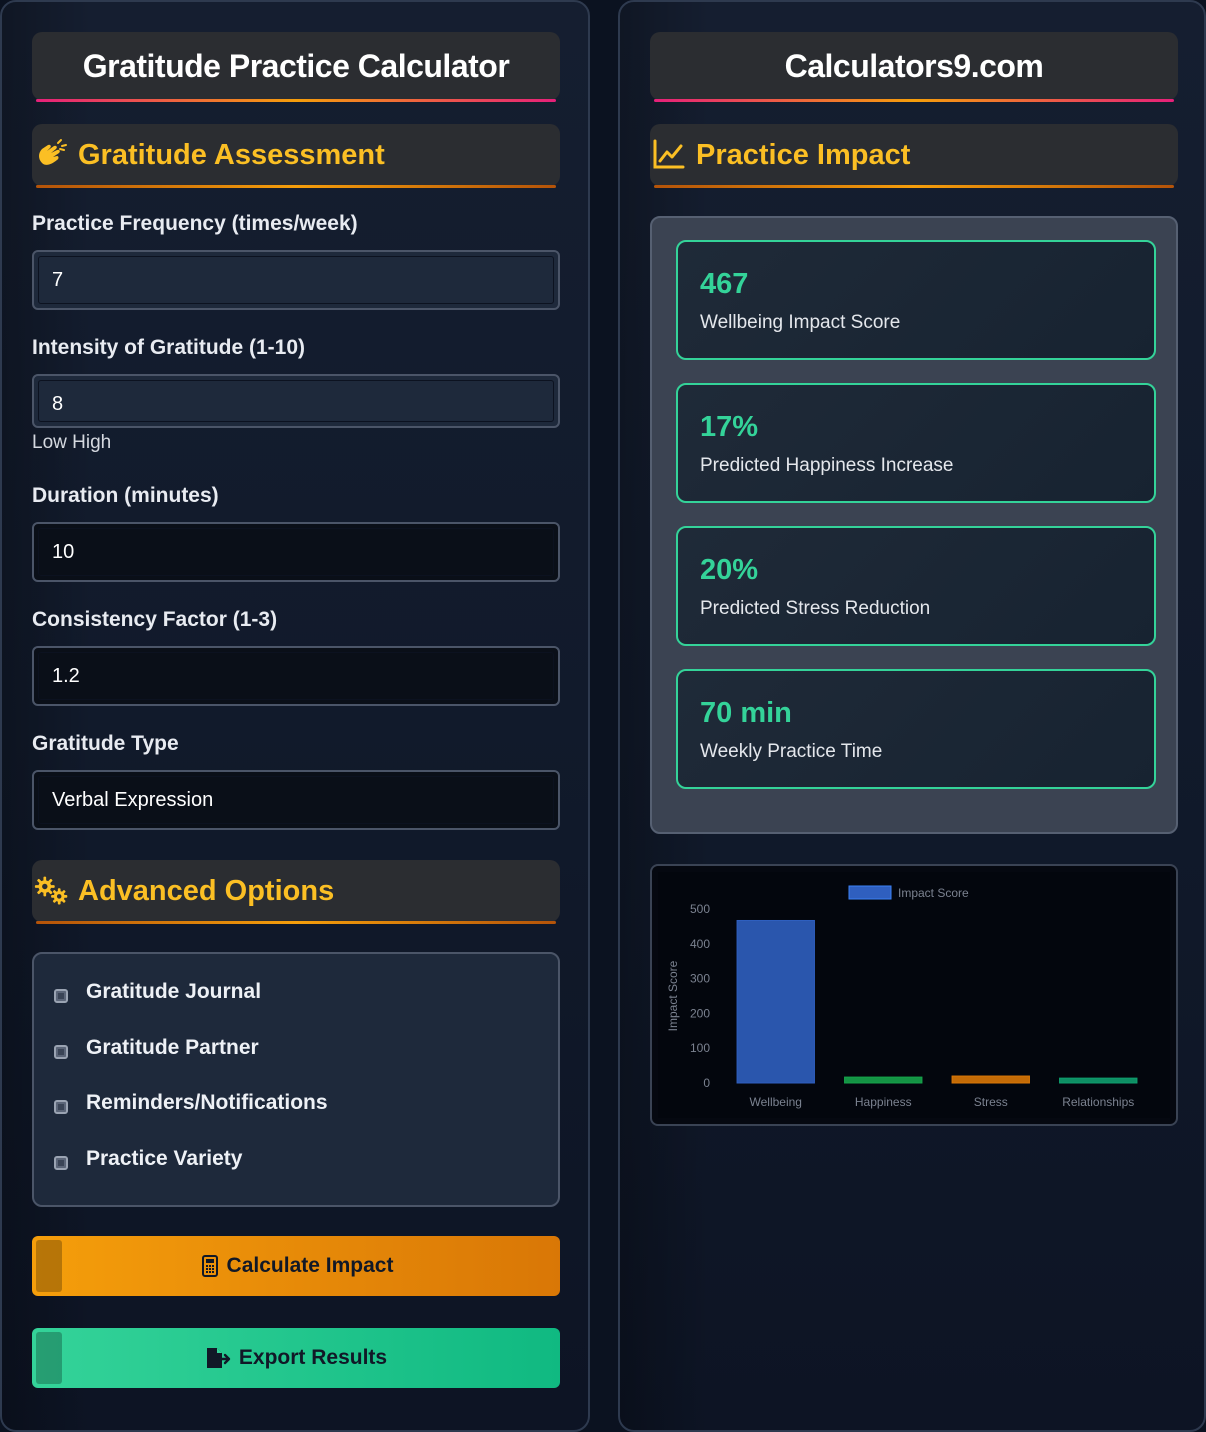  I want to click on bar-stress, so click(990, 1079).